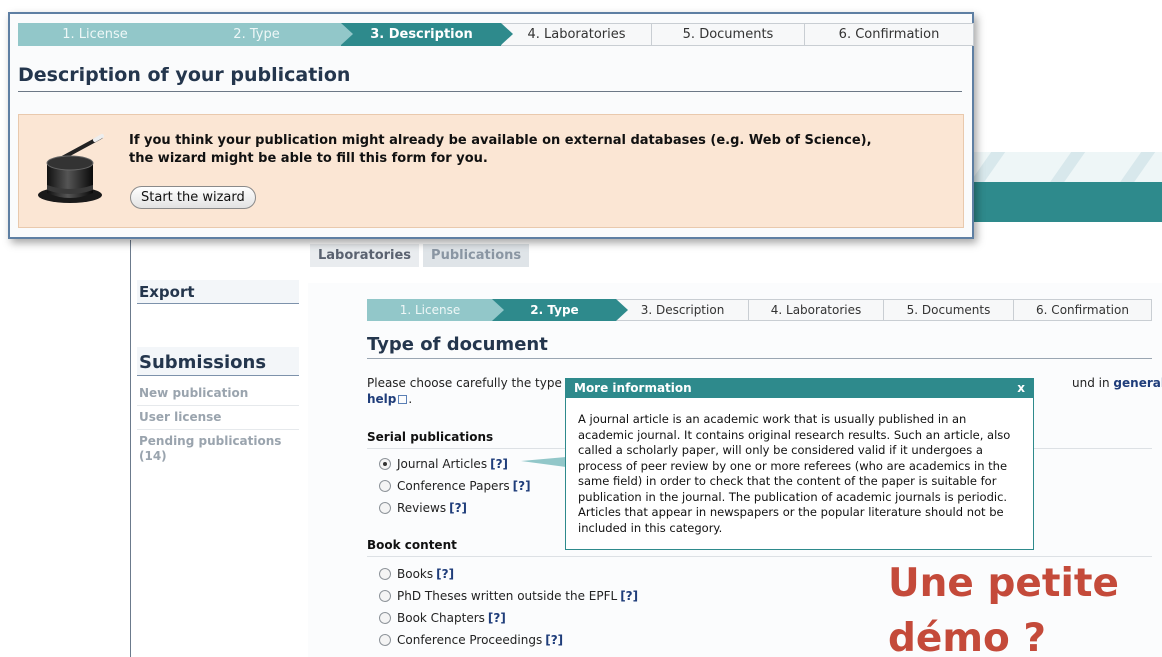  What do you see at coordinates (476, 255) in the screenshot?
I see `tab-publications: Publications` at bounding box center [476, 255].